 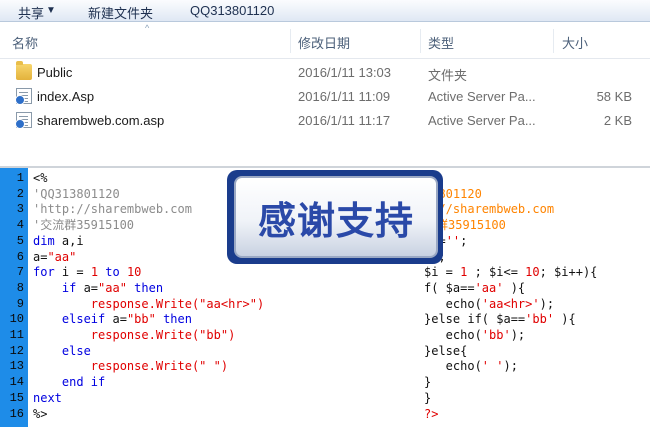 I want to click on file-name: sharembweb.com.asp, so click(x=101, y=120).